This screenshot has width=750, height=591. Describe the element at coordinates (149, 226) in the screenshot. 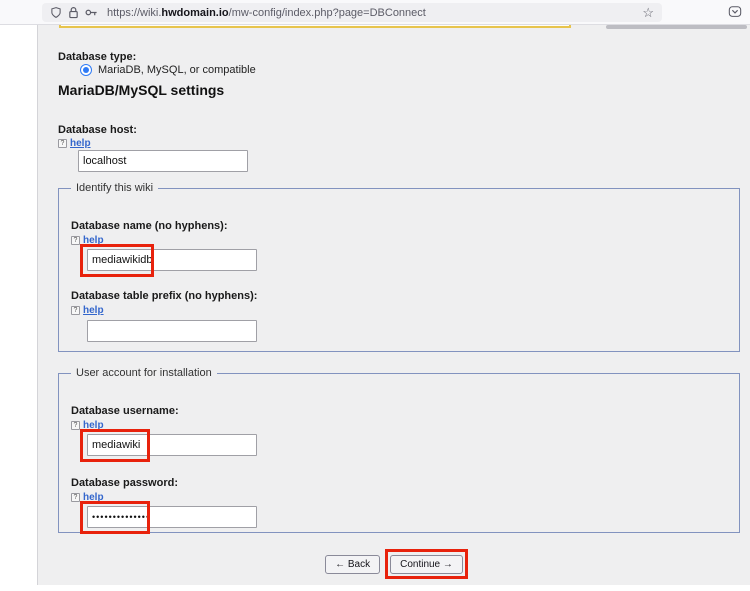

I see `db-name-label: Database name (no hyphens):` at that location.